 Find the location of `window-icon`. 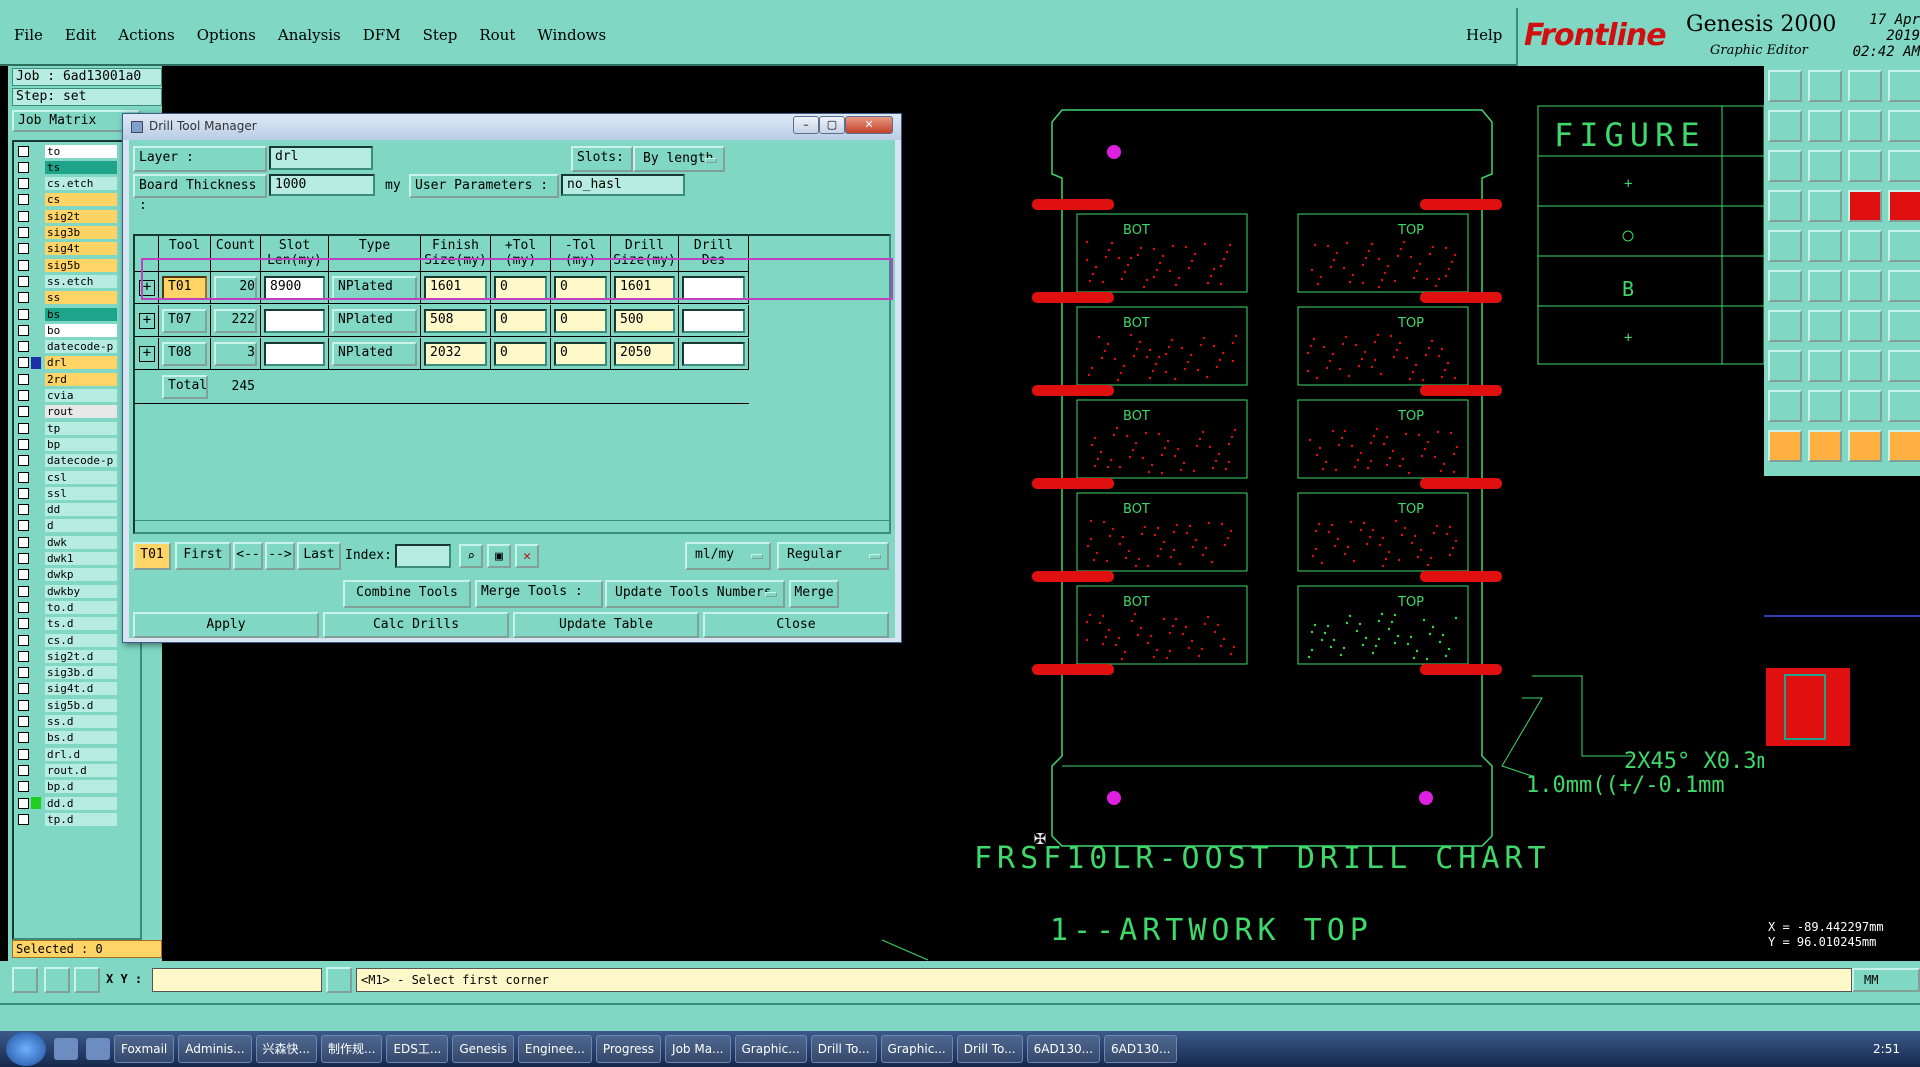

window-icon is located at coordinates (1904, 86).